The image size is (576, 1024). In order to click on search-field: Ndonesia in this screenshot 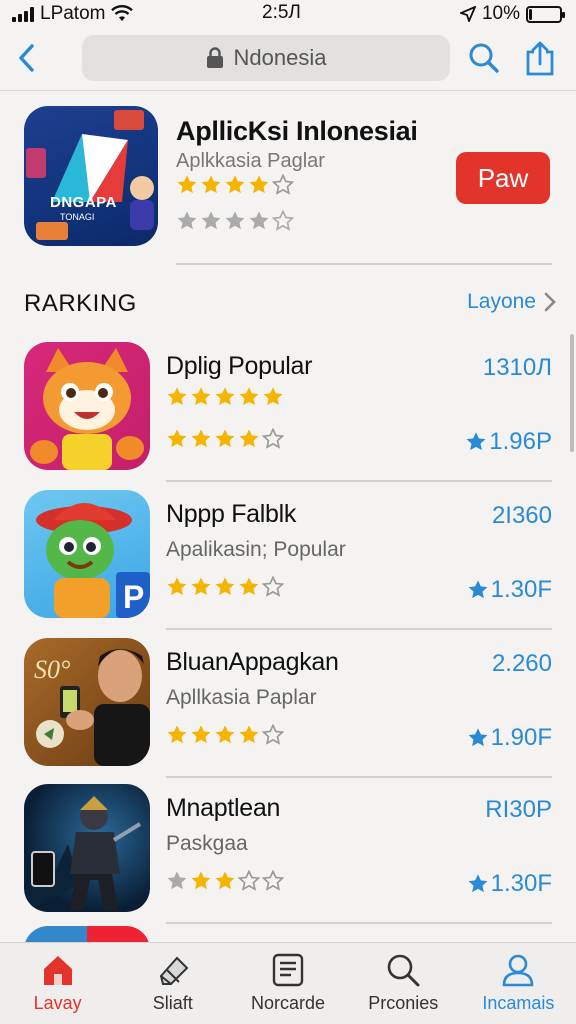, I will do `click(266, 58)`.